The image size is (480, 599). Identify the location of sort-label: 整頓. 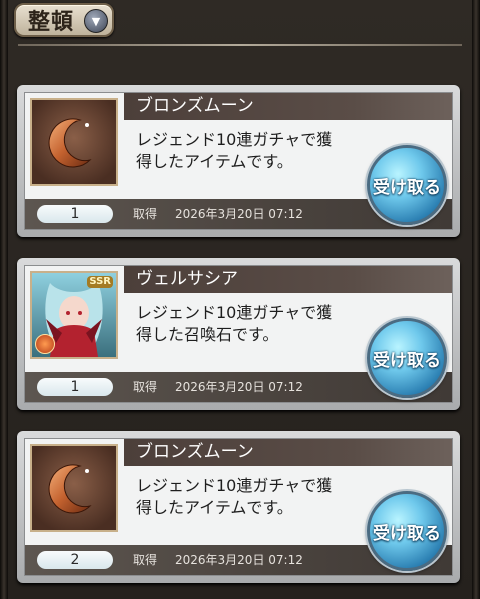
(51, 22).